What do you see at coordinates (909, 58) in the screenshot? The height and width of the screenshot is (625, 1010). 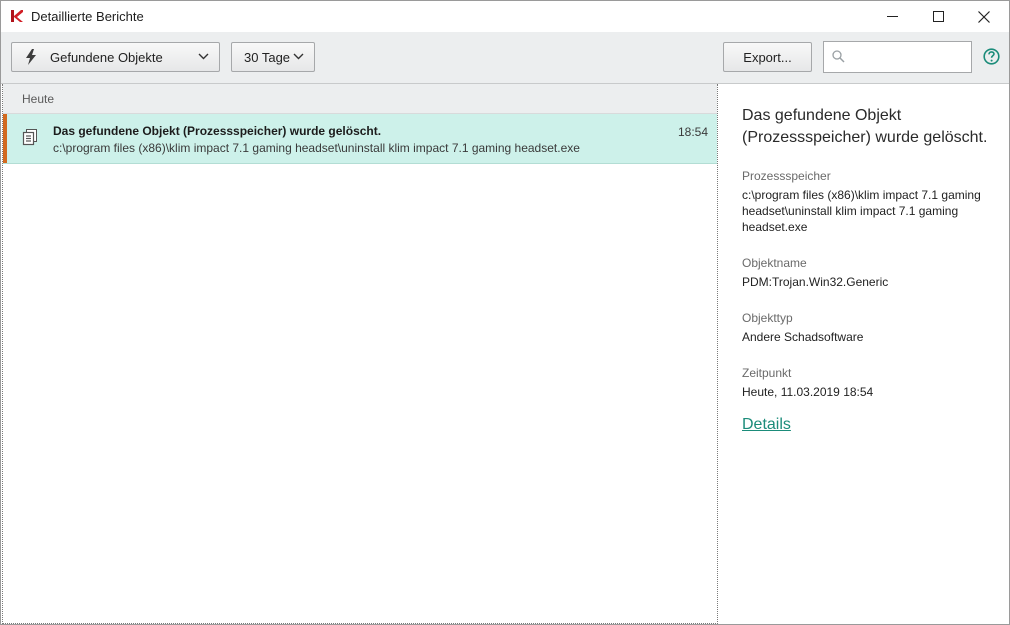 I see `search-input` at bounding box center [909, 58].